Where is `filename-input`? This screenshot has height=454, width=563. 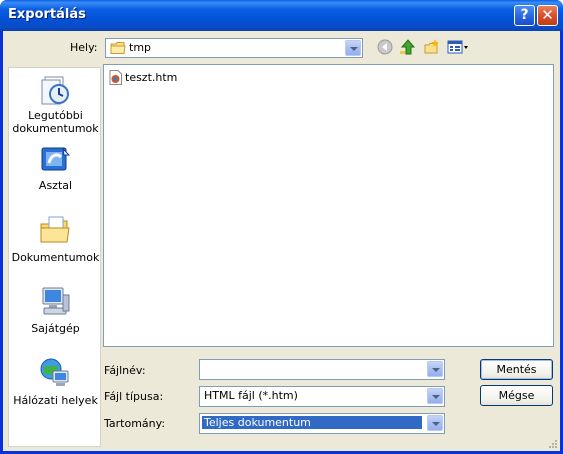
filename-input is located at coordinates (322, 369).